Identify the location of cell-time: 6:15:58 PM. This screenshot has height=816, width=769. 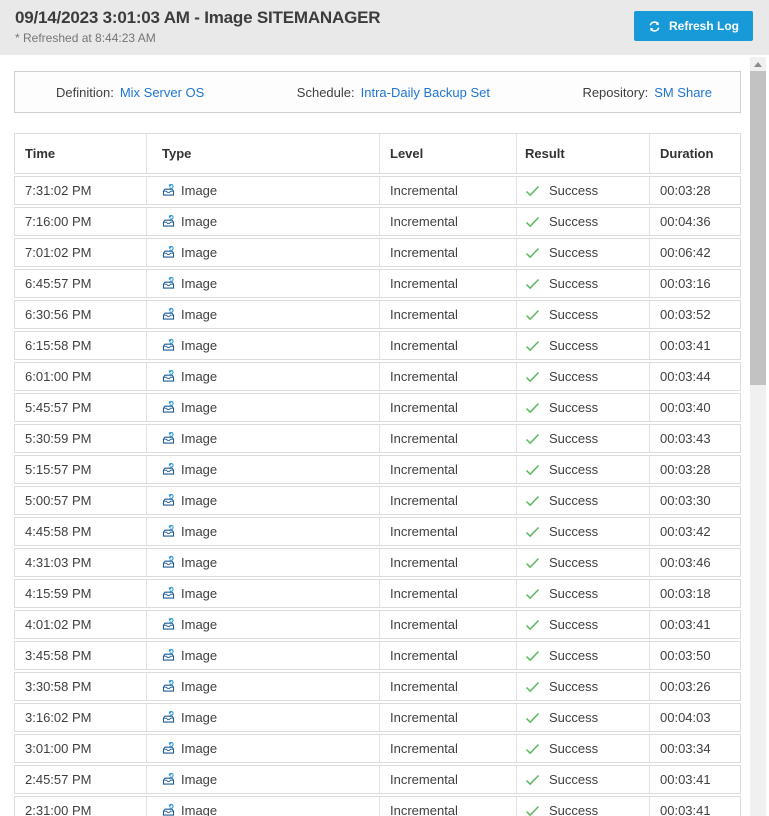
(58, 345).